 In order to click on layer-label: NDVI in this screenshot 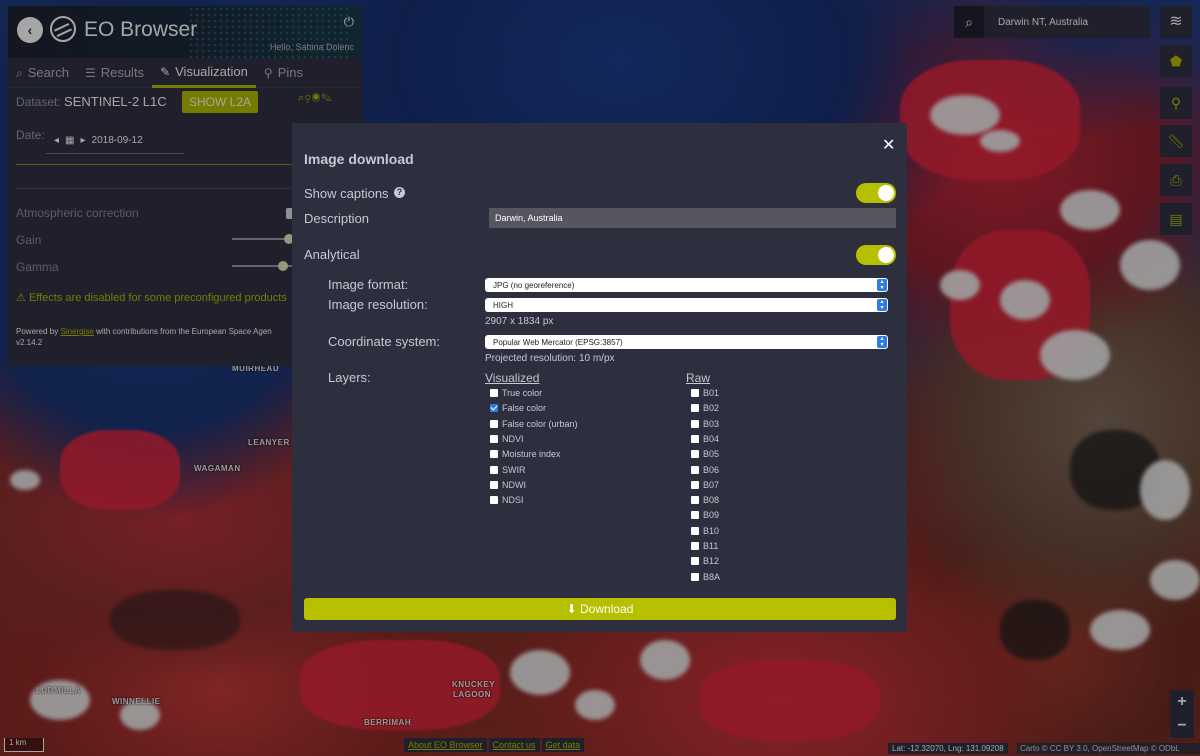, I will do `click(513, 438)`.